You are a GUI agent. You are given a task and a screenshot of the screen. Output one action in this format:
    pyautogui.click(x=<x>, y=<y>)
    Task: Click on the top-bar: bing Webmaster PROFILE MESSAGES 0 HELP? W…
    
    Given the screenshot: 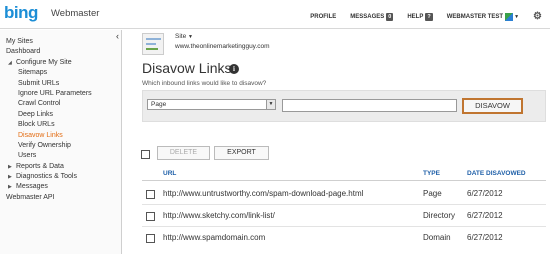 What is the action you would take?
    pyautogui.click(x=275, y=14)
    